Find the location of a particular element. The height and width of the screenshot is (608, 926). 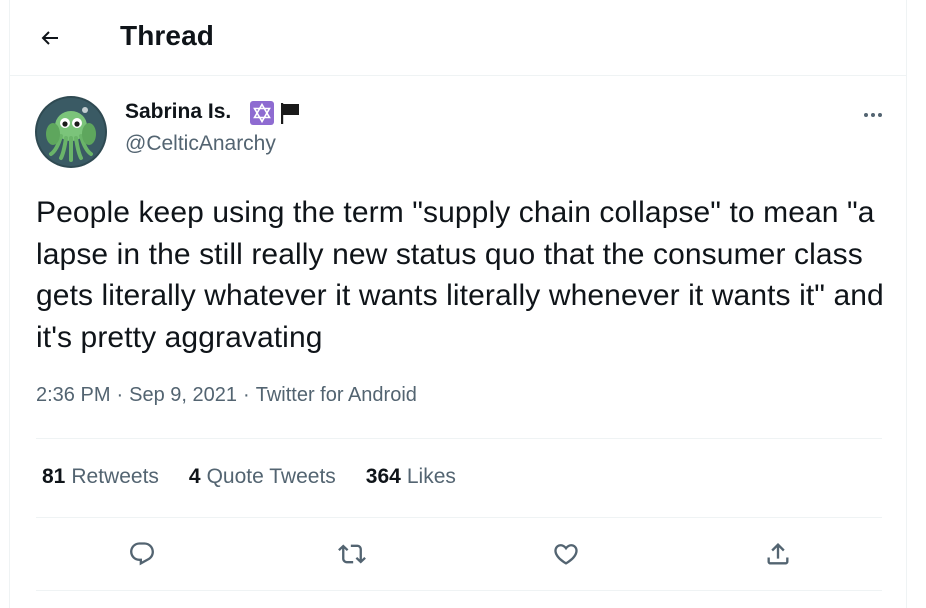

back-button is located at coordinates (50, 38).